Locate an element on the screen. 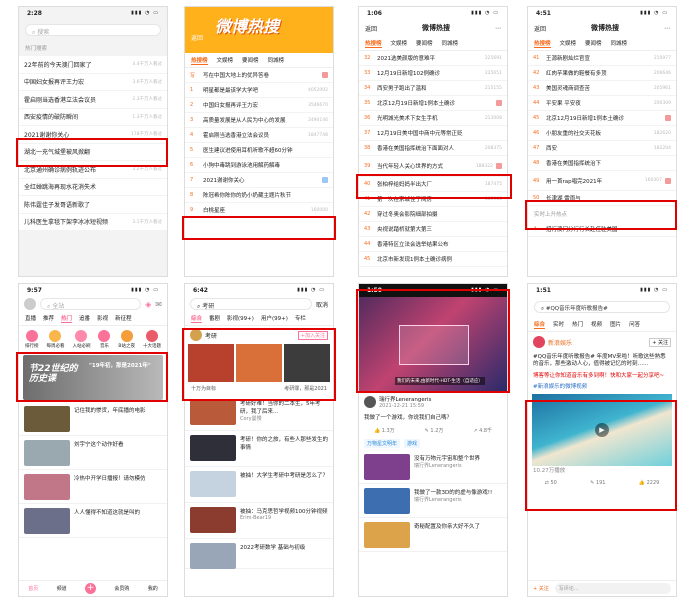  list-item: 陈伟霆佳子发哥语新歌了 is located at coordinates (93, 205).